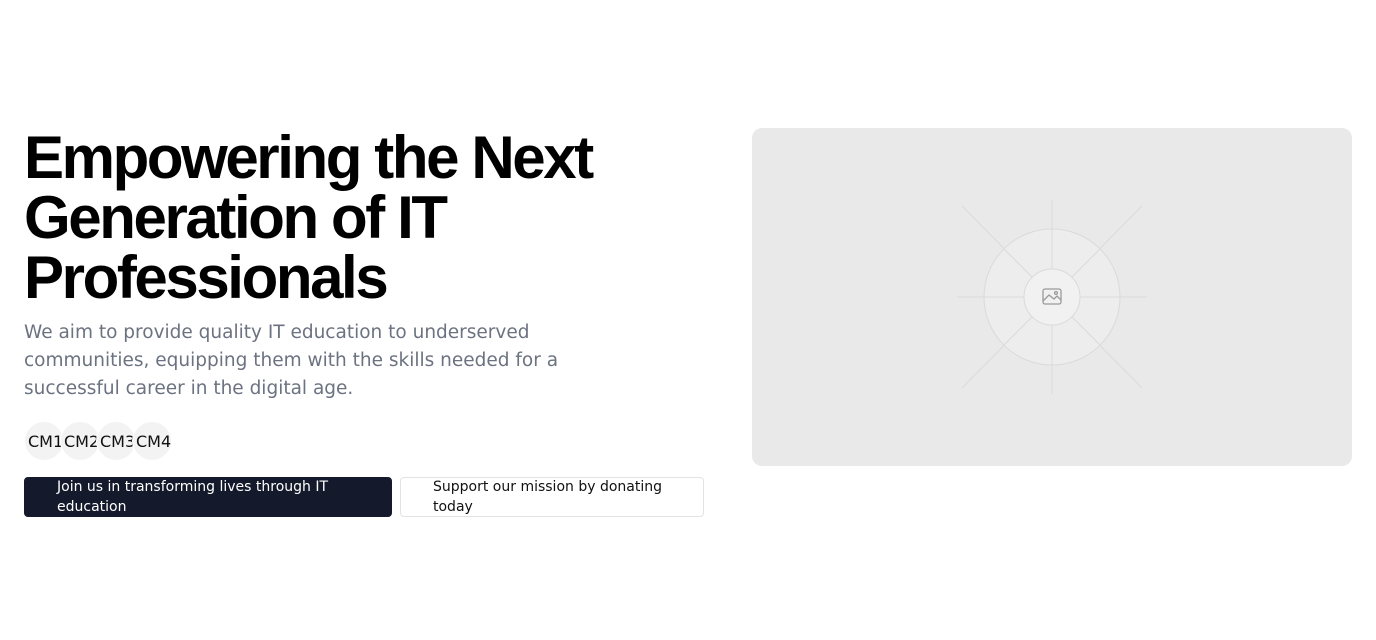 This screenshot has height=640, width=1376. I want to click on headline-line-1: Empowering the Next, so click(309, 157).